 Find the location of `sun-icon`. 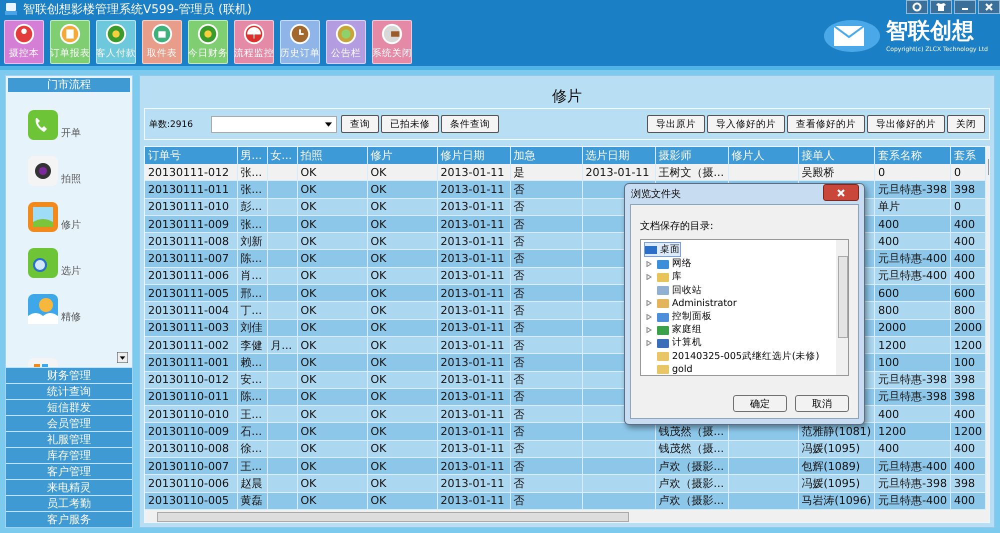

sun-icon is located at coordinates (43, 309).